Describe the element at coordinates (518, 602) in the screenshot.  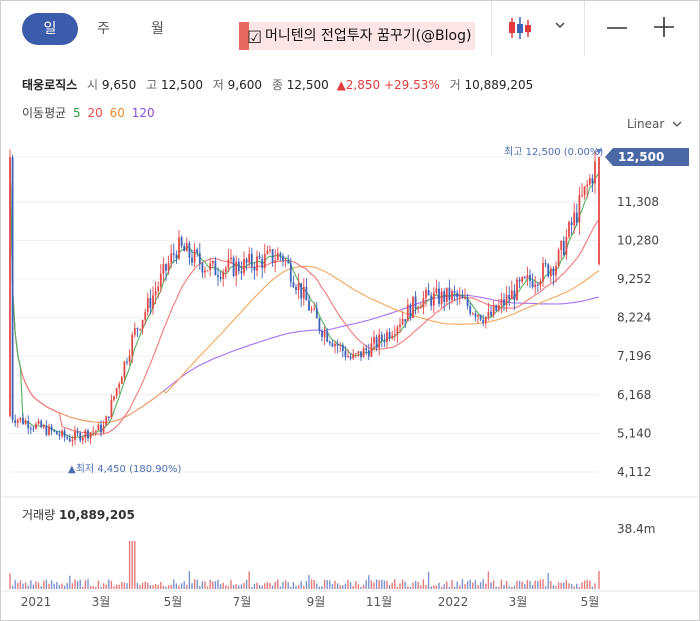
I see `x-tick-label: 3월` at that location.